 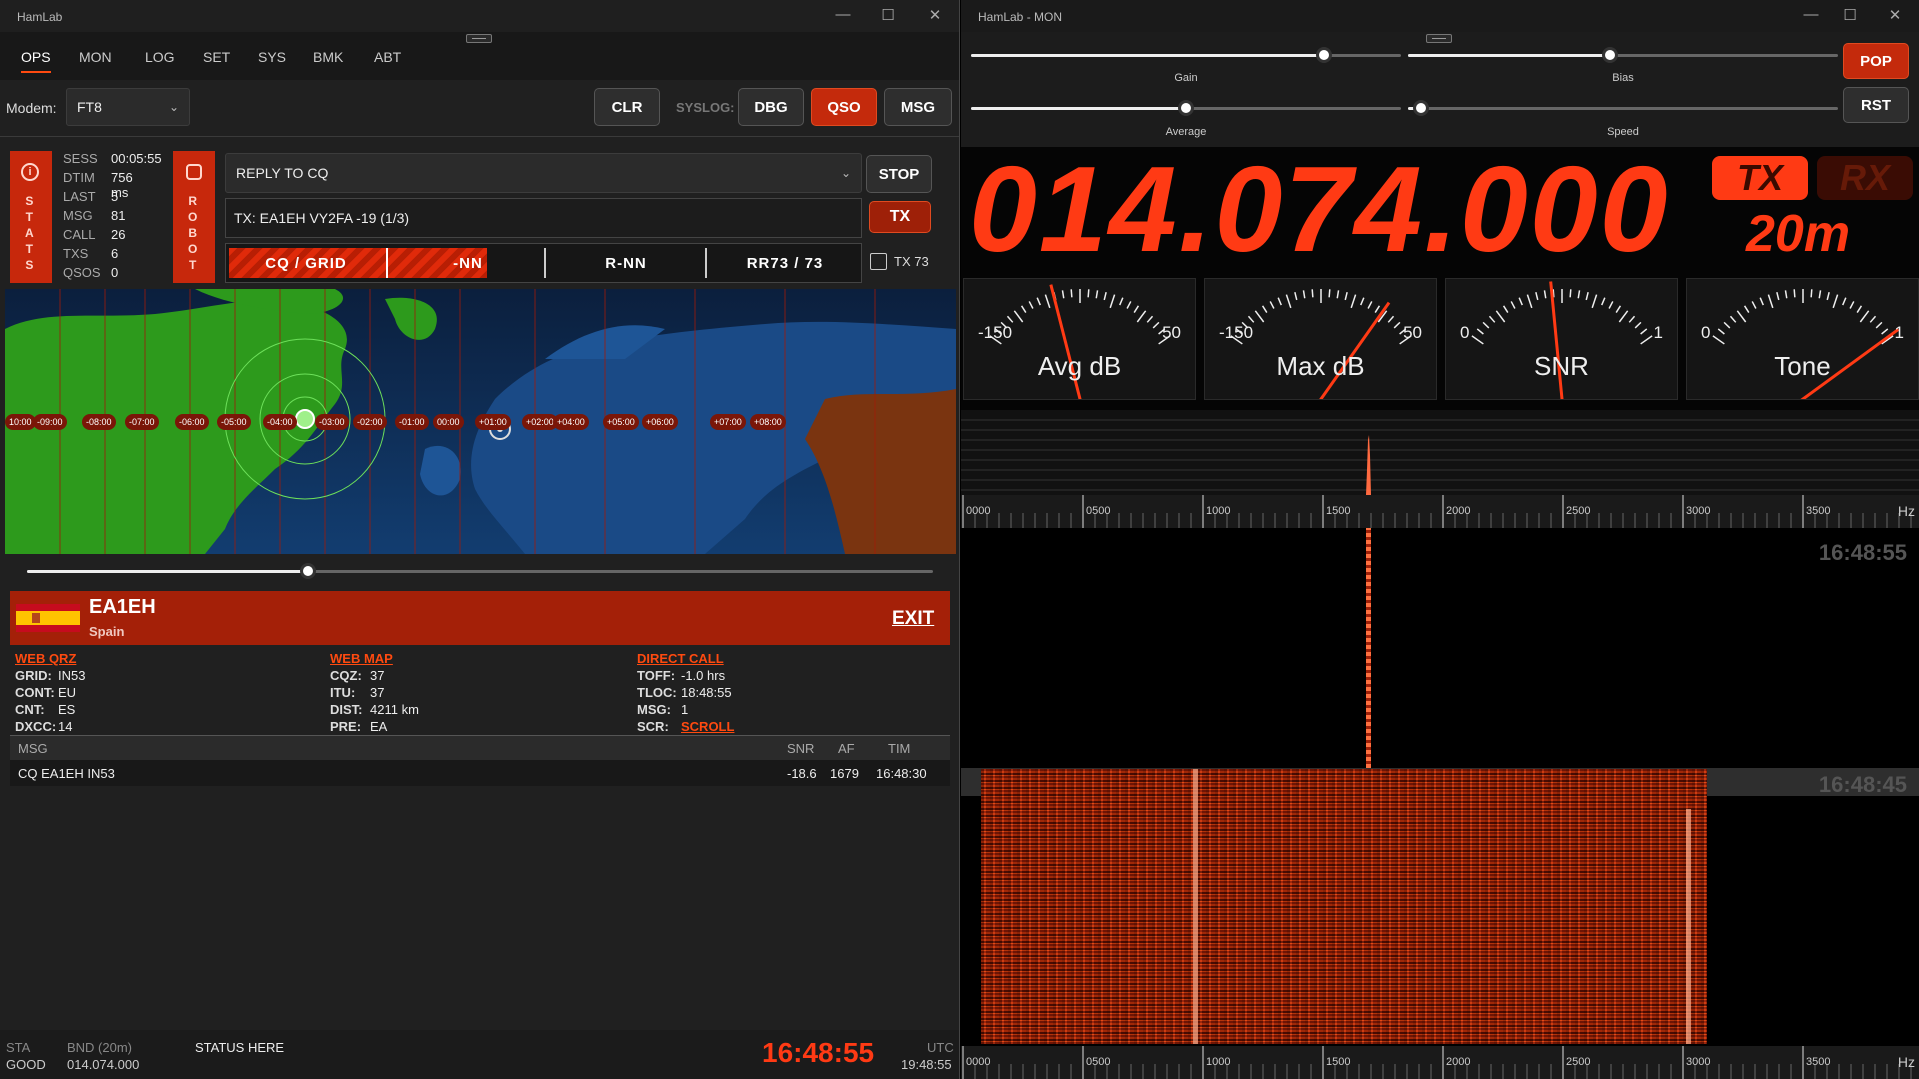 What do you see at coordinates (785, 263) in the screenshot?
I see `step-rr73: RR73 / 73` at bounding box center [785, 263].